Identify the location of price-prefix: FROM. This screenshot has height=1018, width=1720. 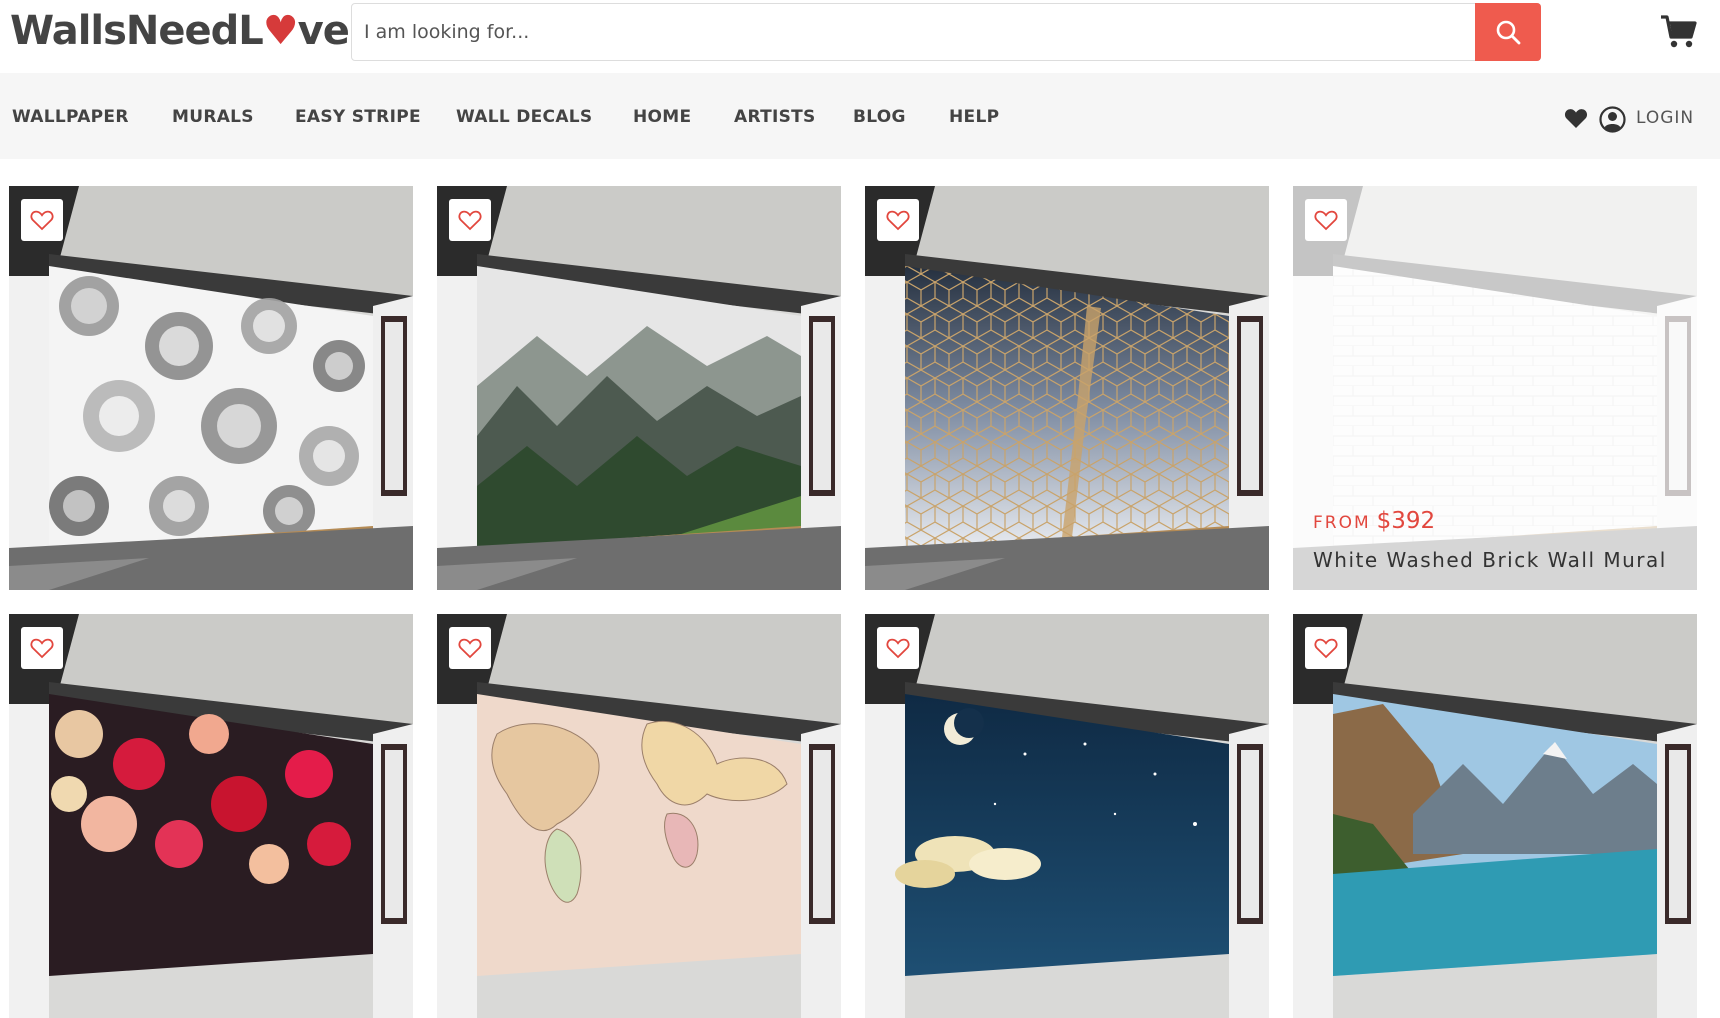
(1342, 523).